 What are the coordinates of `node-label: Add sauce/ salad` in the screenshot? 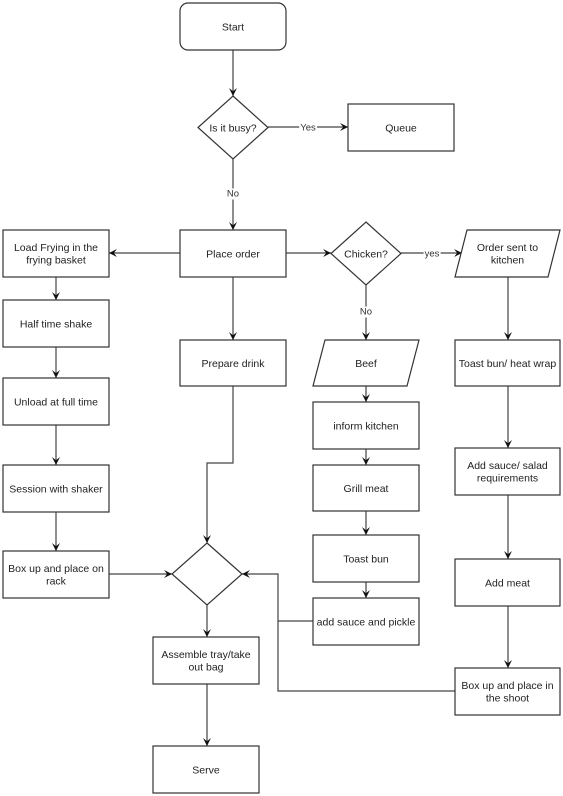 It's located at (507, 466).